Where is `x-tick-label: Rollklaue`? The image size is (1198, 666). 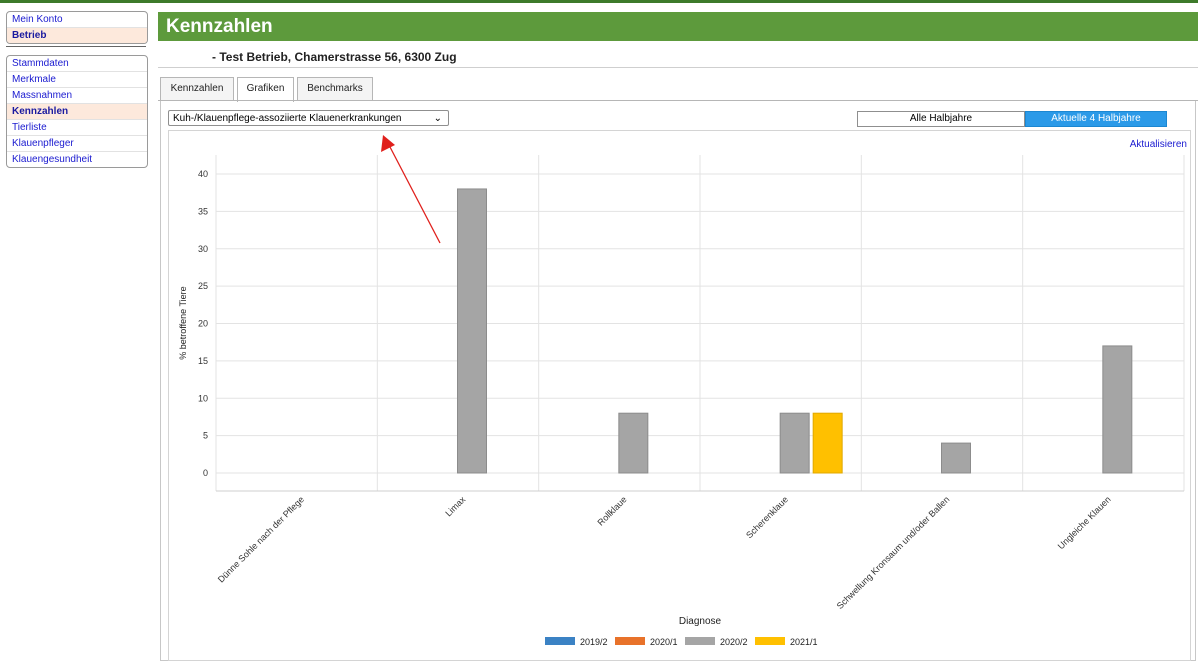
x-tick-label: Rollklaue is located at coordinates (611, 510).